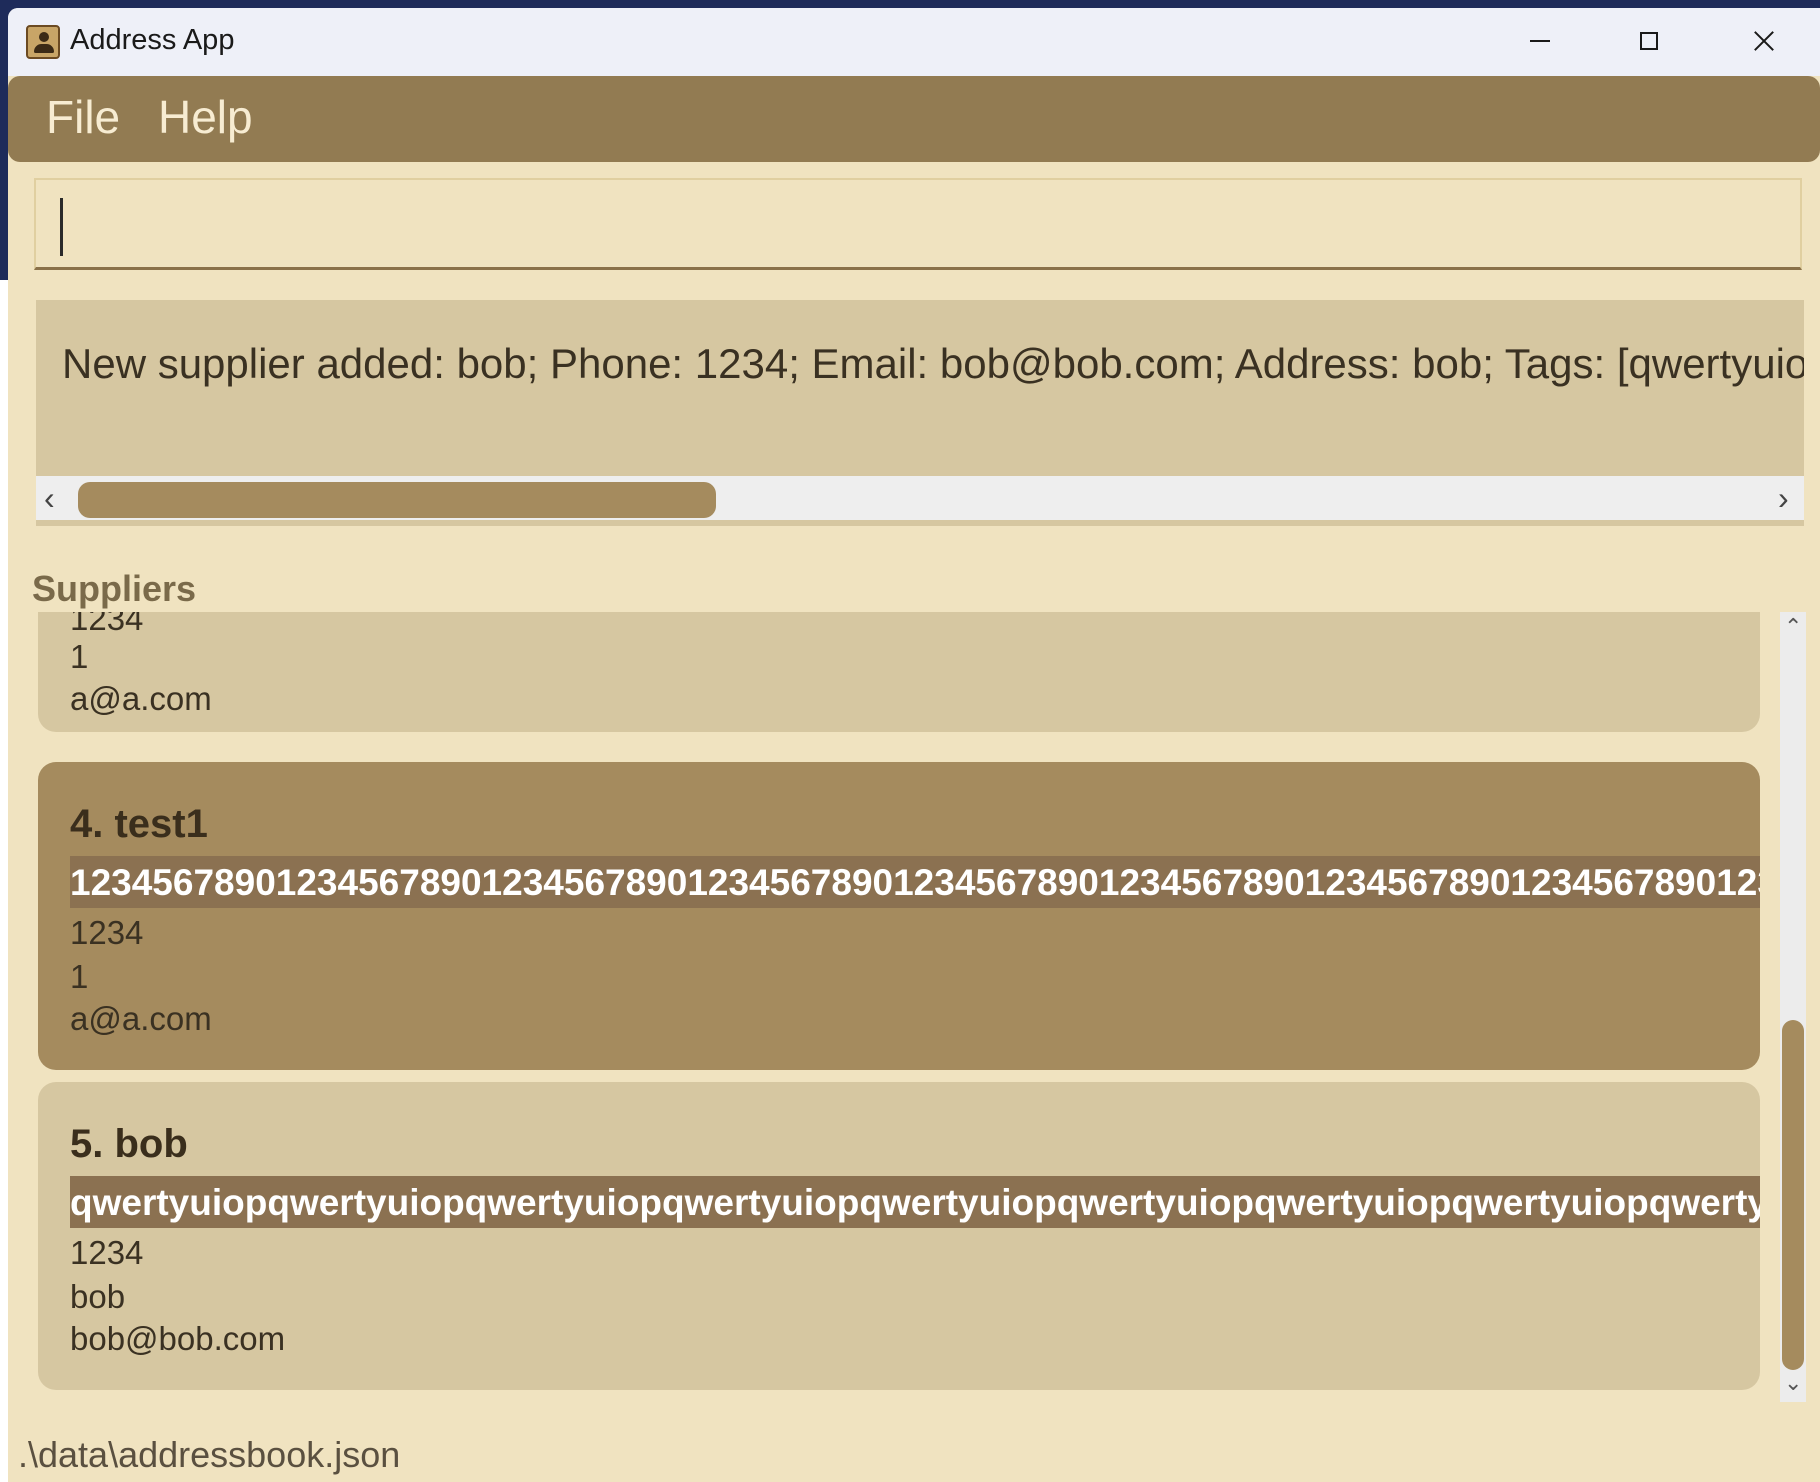 This screenshot has width=1820, height=1482. I want to click on result-horizontal-scrollbar: ‹ ›, so click(920, 498).